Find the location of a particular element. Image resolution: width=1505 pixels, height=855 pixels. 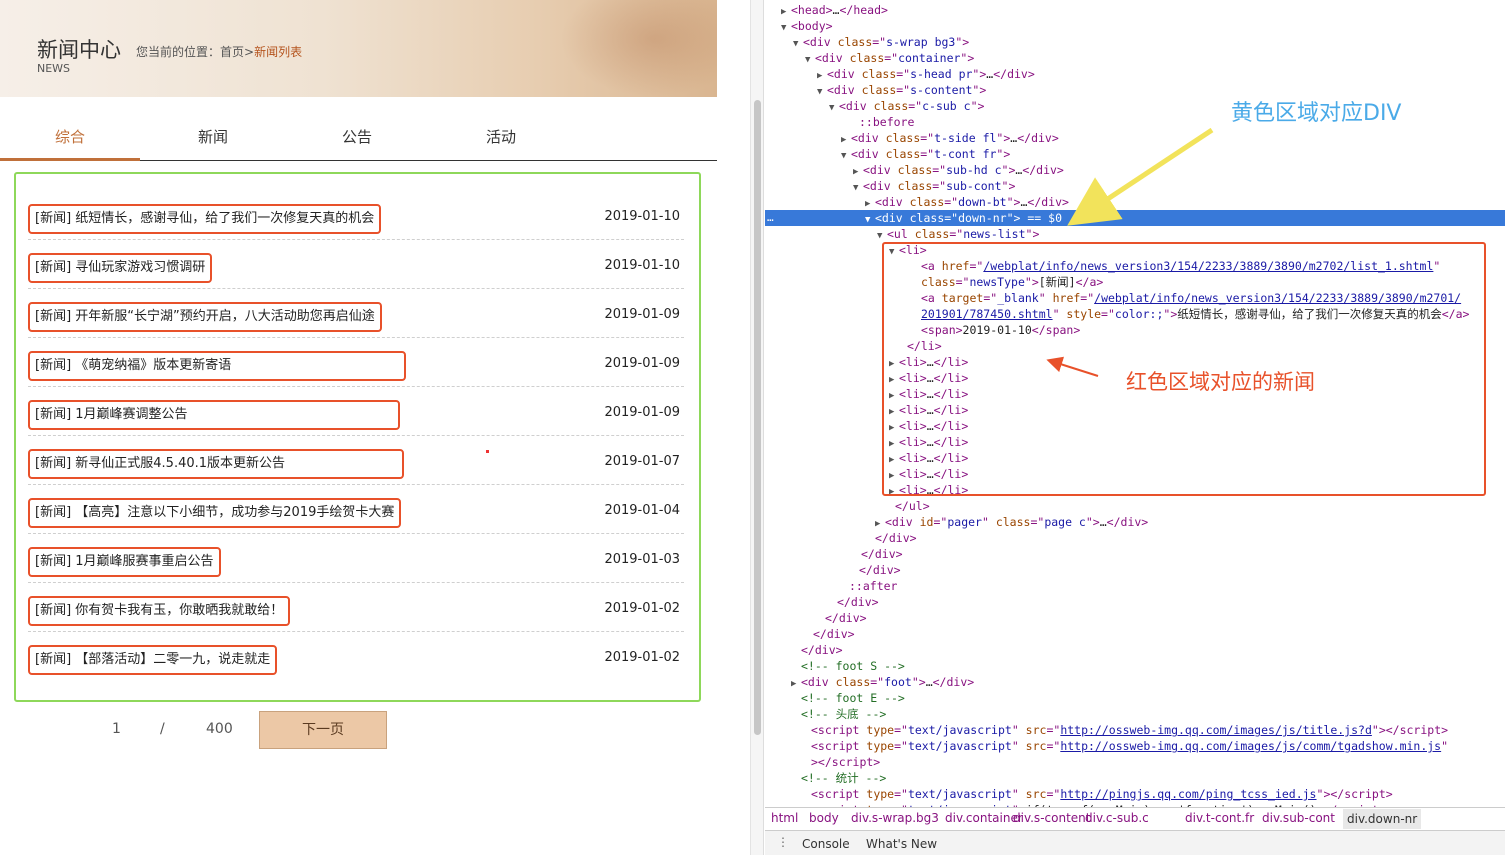

breadcrumb-prefix: 您当前的位置：首页> is located at coordinates (195, 52).